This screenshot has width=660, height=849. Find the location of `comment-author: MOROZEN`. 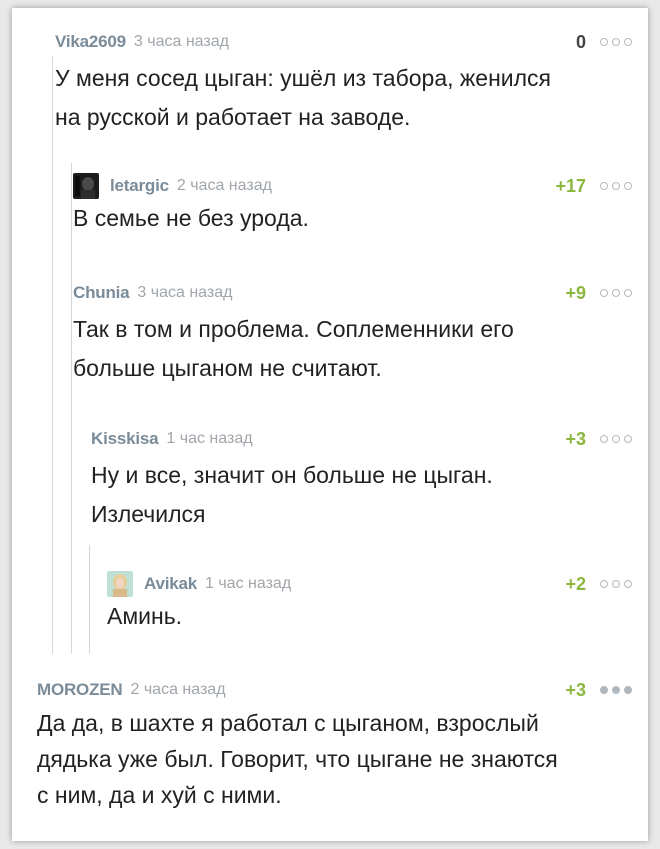

comment-author: MOROZEN is located at coordinates (80, 690).